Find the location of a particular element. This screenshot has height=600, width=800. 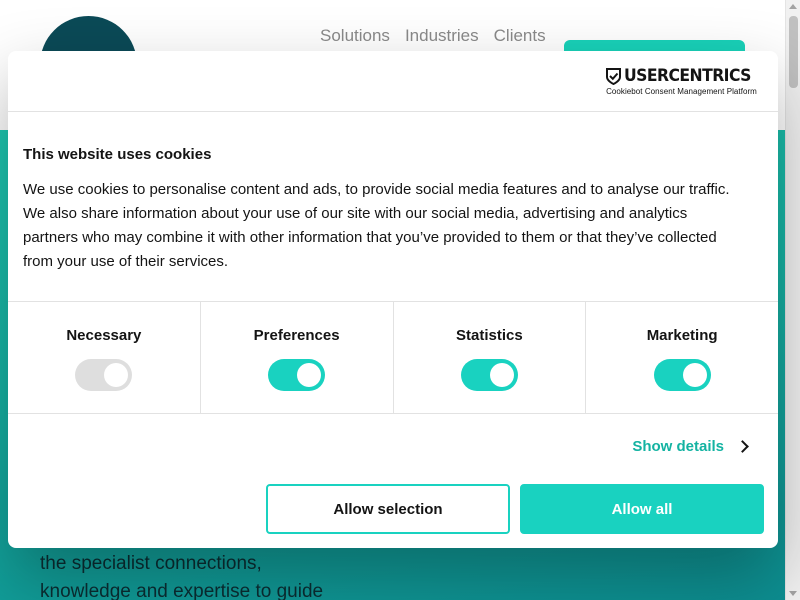

marketing-toggle is located at coordinates (682, 375).